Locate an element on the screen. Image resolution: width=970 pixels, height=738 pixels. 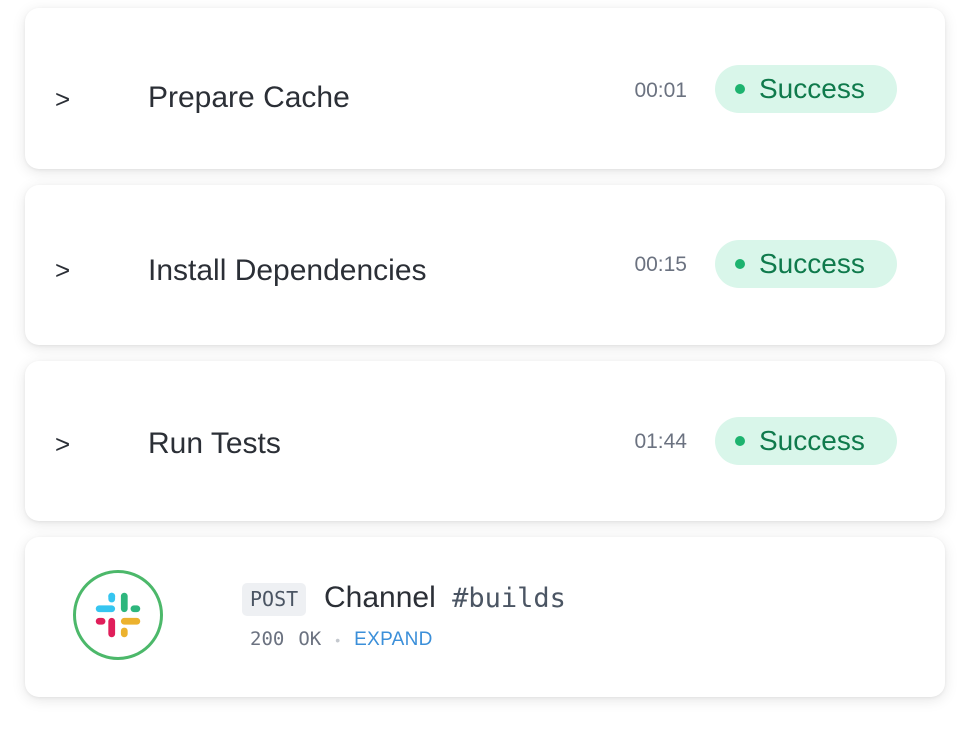
webhook-title-label: Channel is located at coordinates (380, 597).